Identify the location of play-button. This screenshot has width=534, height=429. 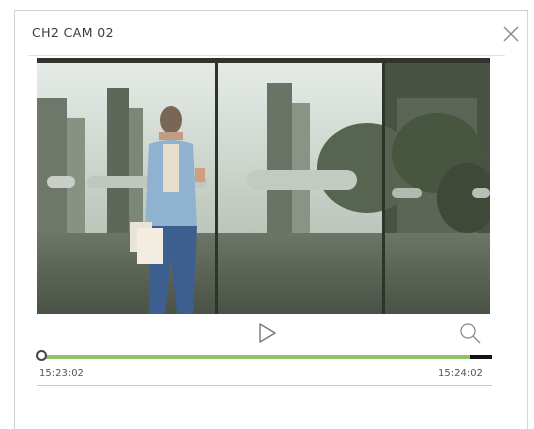
(268, 333).